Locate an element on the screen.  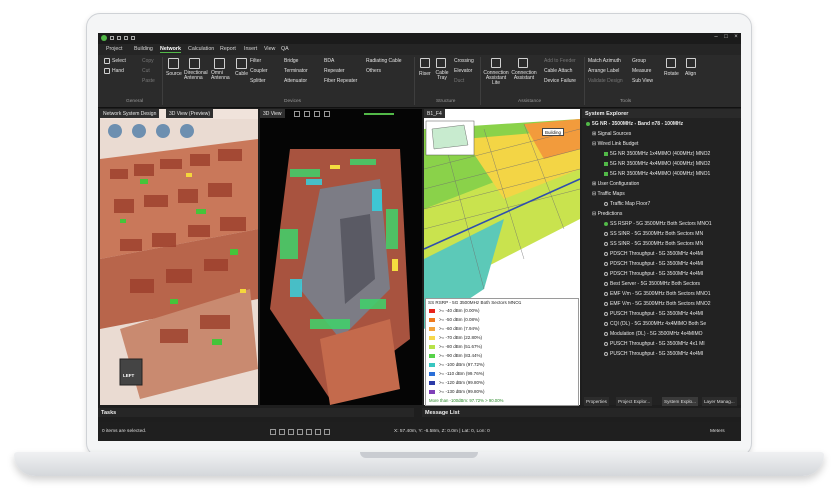
zoom-slider is located at coordinates (379, 114).